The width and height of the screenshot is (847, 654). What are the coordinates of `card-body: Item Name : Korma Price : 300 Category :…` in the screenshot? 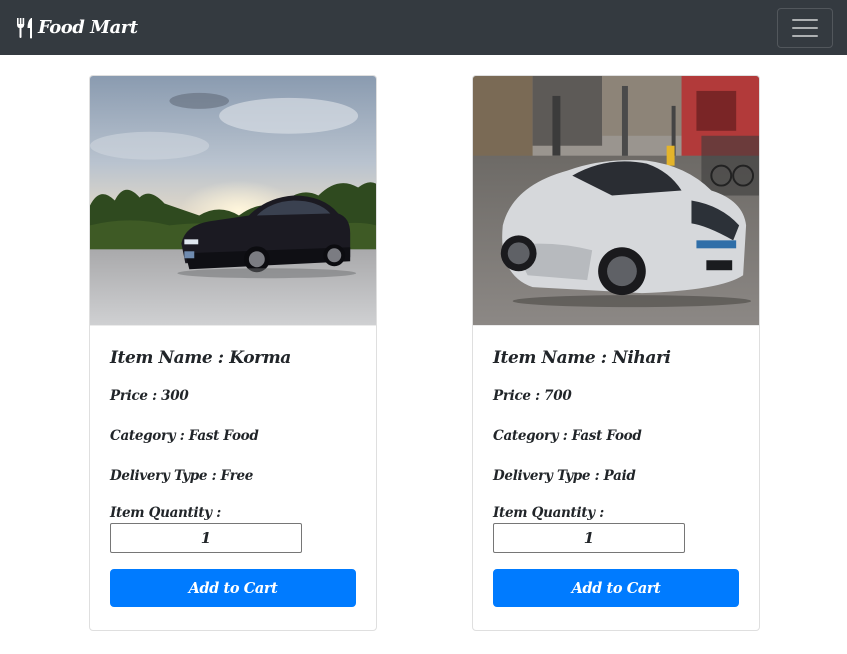 It's located at (233, 466).